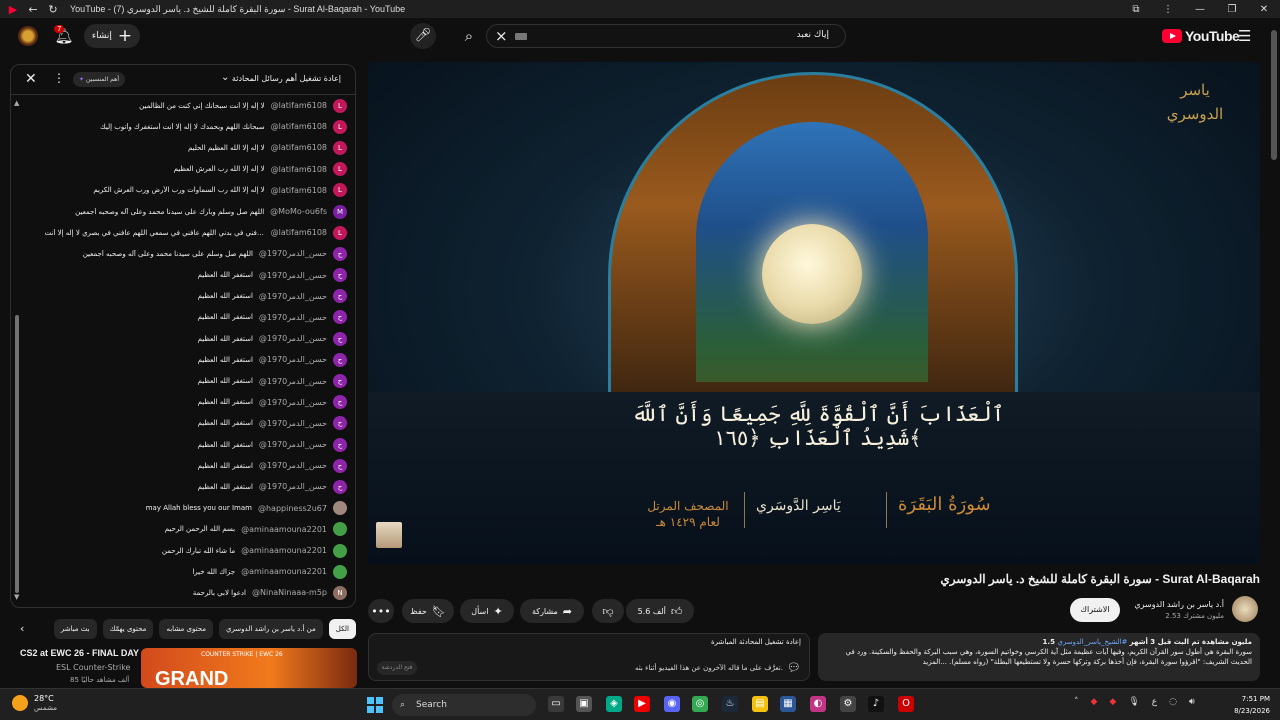 The height and width of the screenshot is (720, 1280). I want to click on reload-icon: ↻, so click(53, 9).